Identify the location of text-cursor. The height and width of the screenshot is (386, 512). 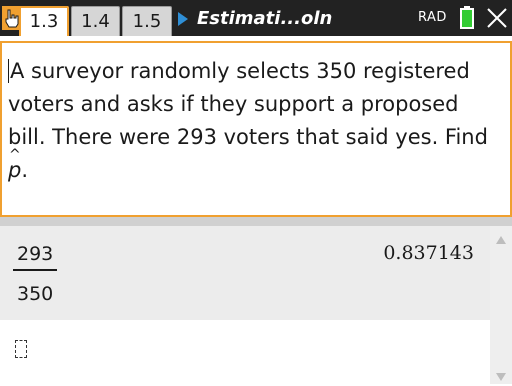
(8, 71).